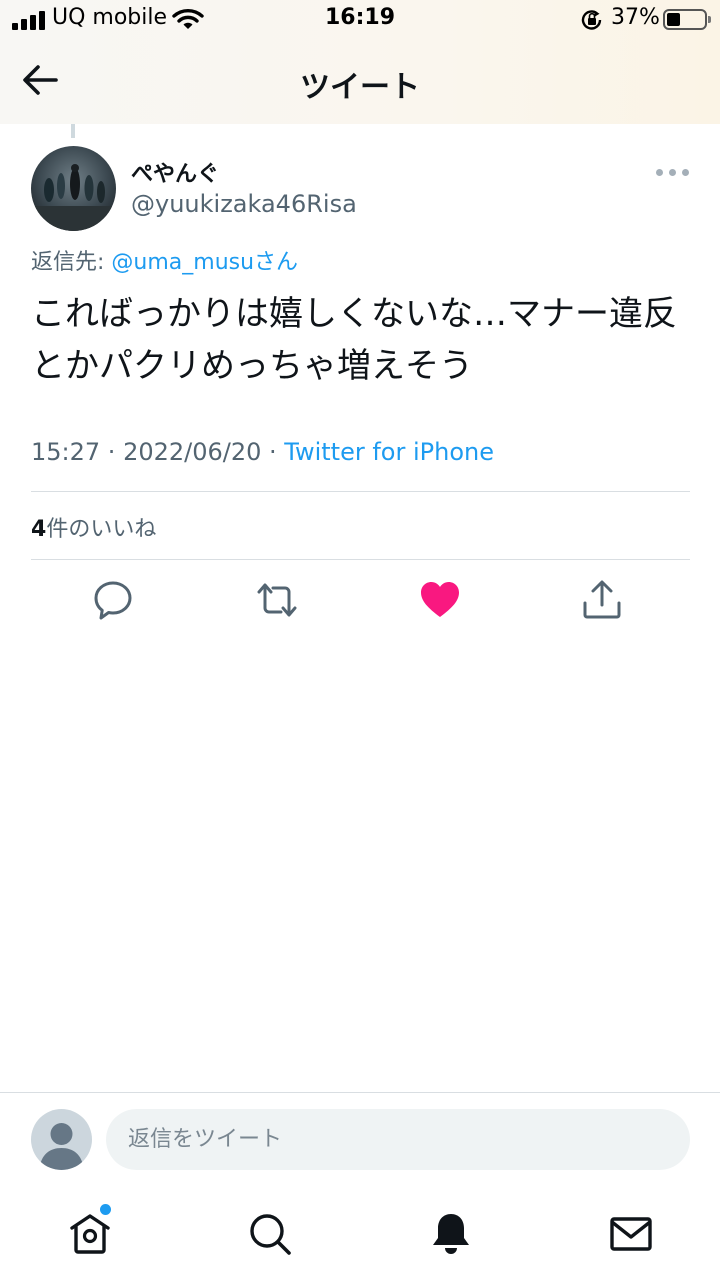 The image size is (720, 1280). Describe the element at coordinates (192, 452) in the screenshot. I see `tweet-date: 2022/06/20` at that location.